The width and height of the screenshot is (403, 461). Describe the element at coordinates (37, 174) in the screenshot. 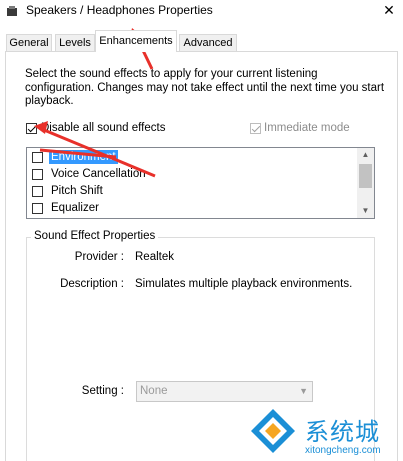

I see `voice-cancellation-checkbox` at that location.